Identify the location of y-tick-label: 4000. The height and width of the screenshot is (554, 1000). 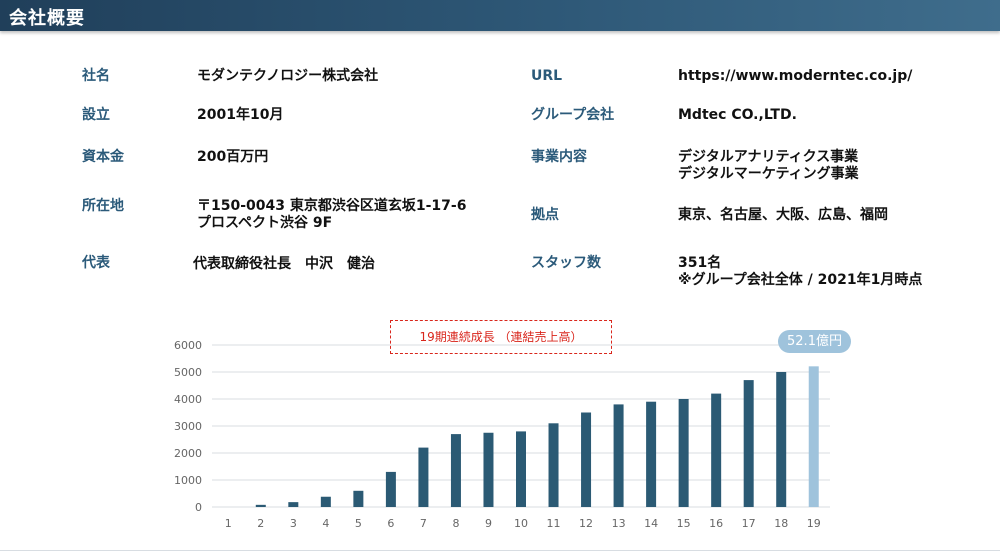
(188, 399).